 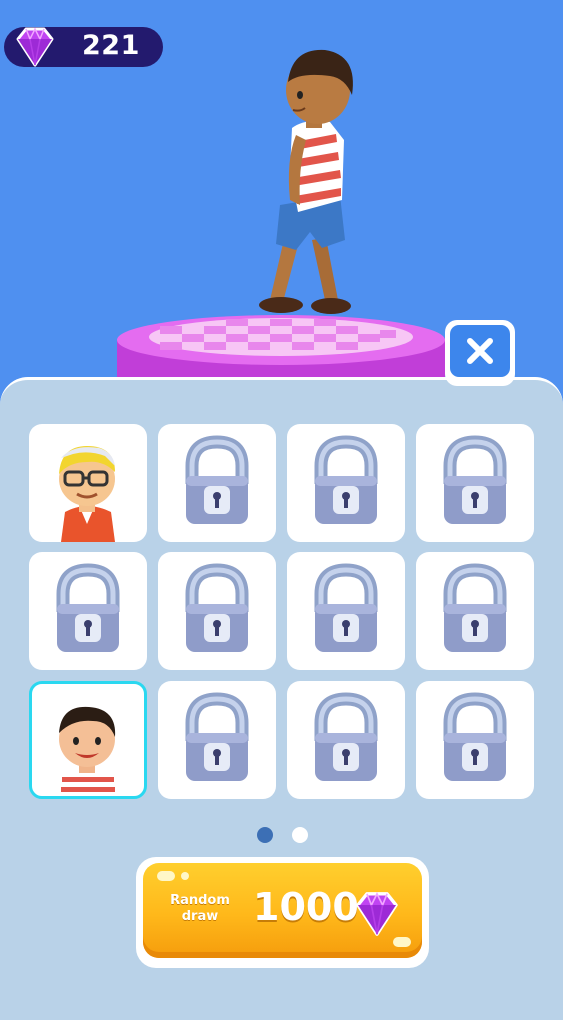 I want to click on draw-price: 1000, so click(x=306, y=907).